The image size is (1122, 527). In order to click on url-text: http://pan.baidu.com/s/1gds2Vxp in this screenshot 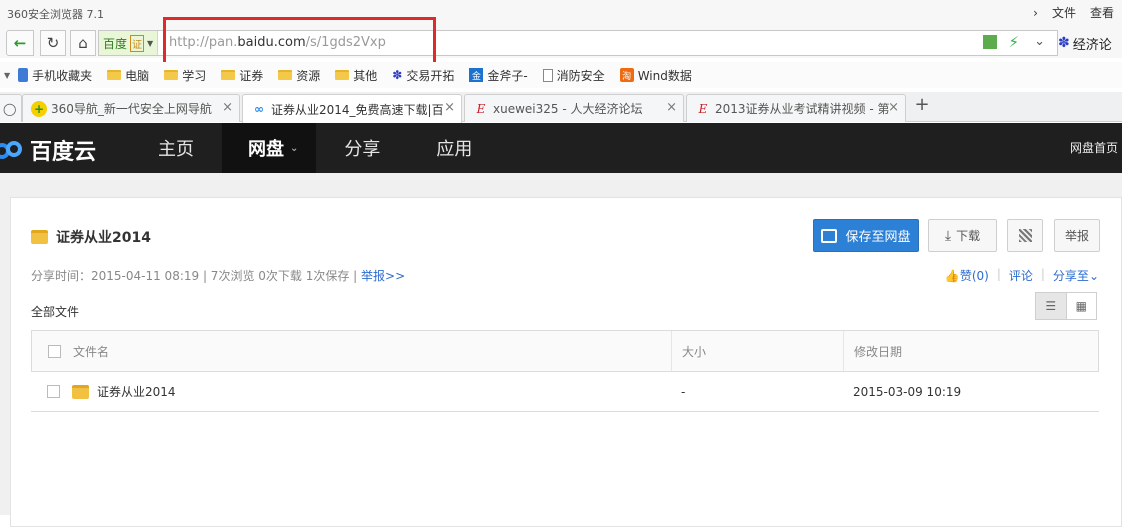, I will do `click(277, 42)`.